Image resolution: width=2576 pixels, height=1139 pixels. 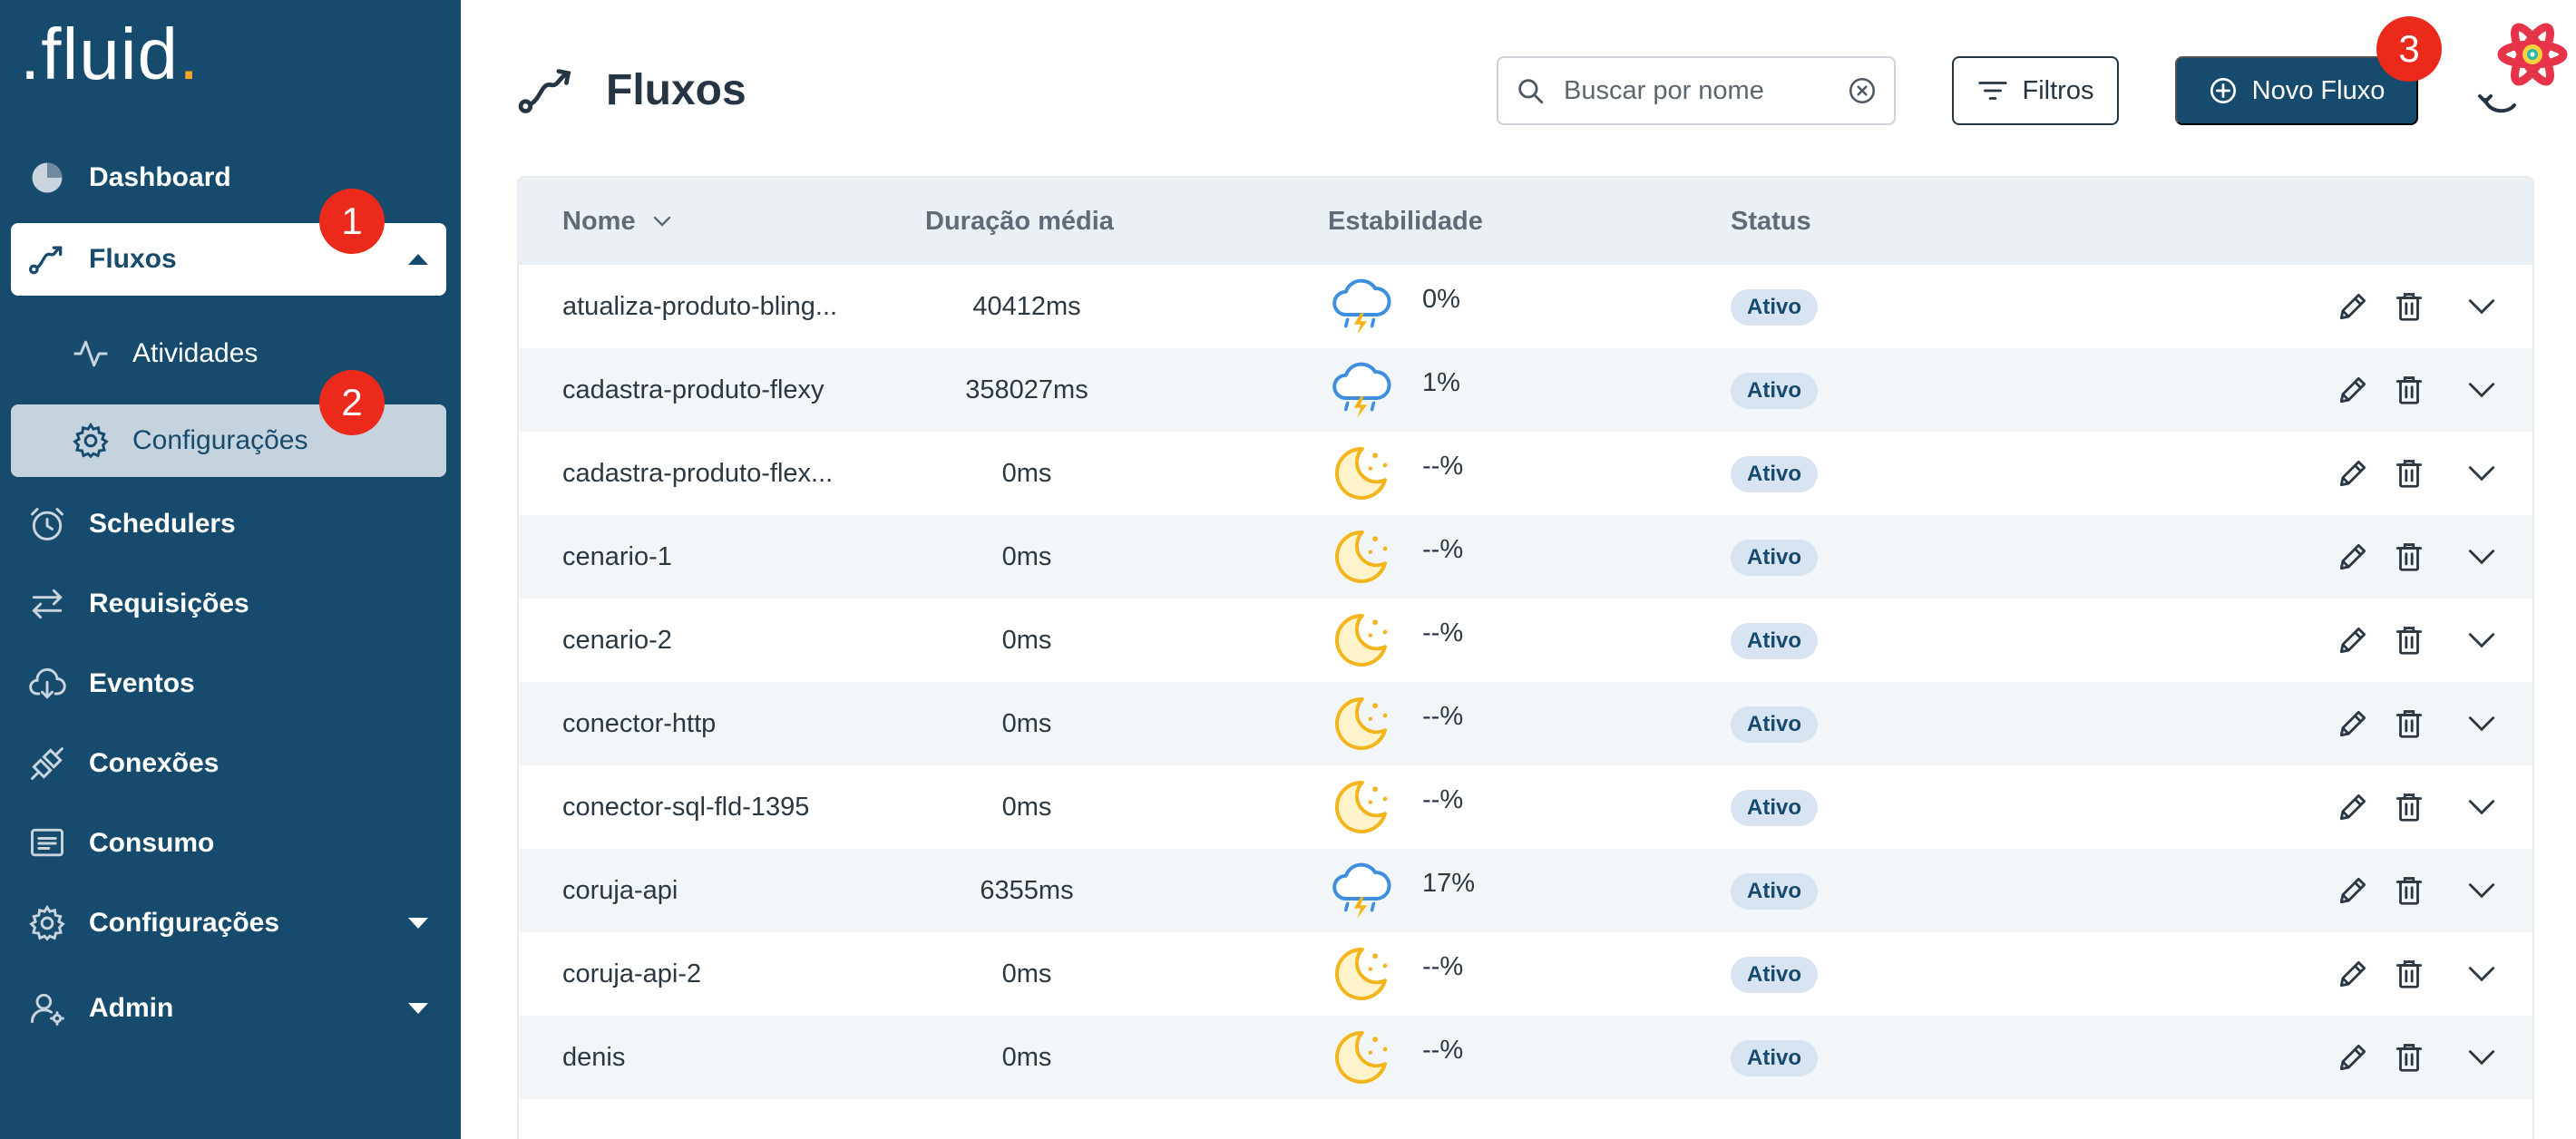 What do you see at coordinates (1525, 723) in the screenshot?
I see `table-row: conector-http 0ms --% Ativo` at bounding box center [1525, 723].